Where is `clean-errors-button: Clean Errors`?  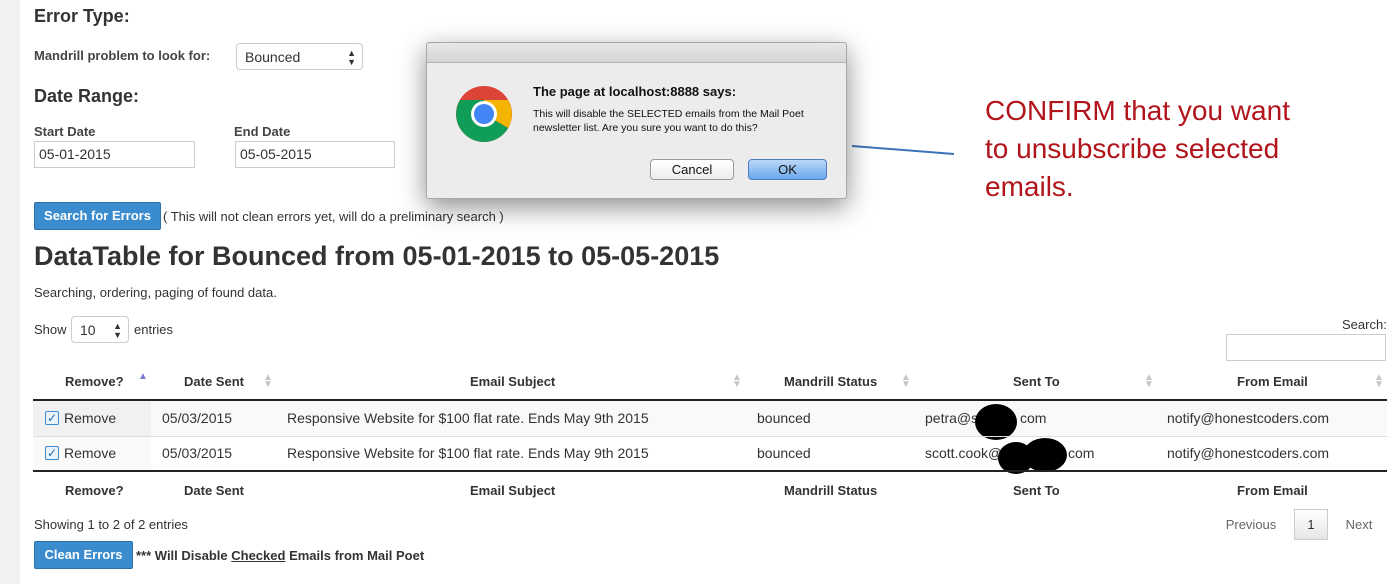
clean-errors-button: Clean Errors is located at coordinates (83, 555).